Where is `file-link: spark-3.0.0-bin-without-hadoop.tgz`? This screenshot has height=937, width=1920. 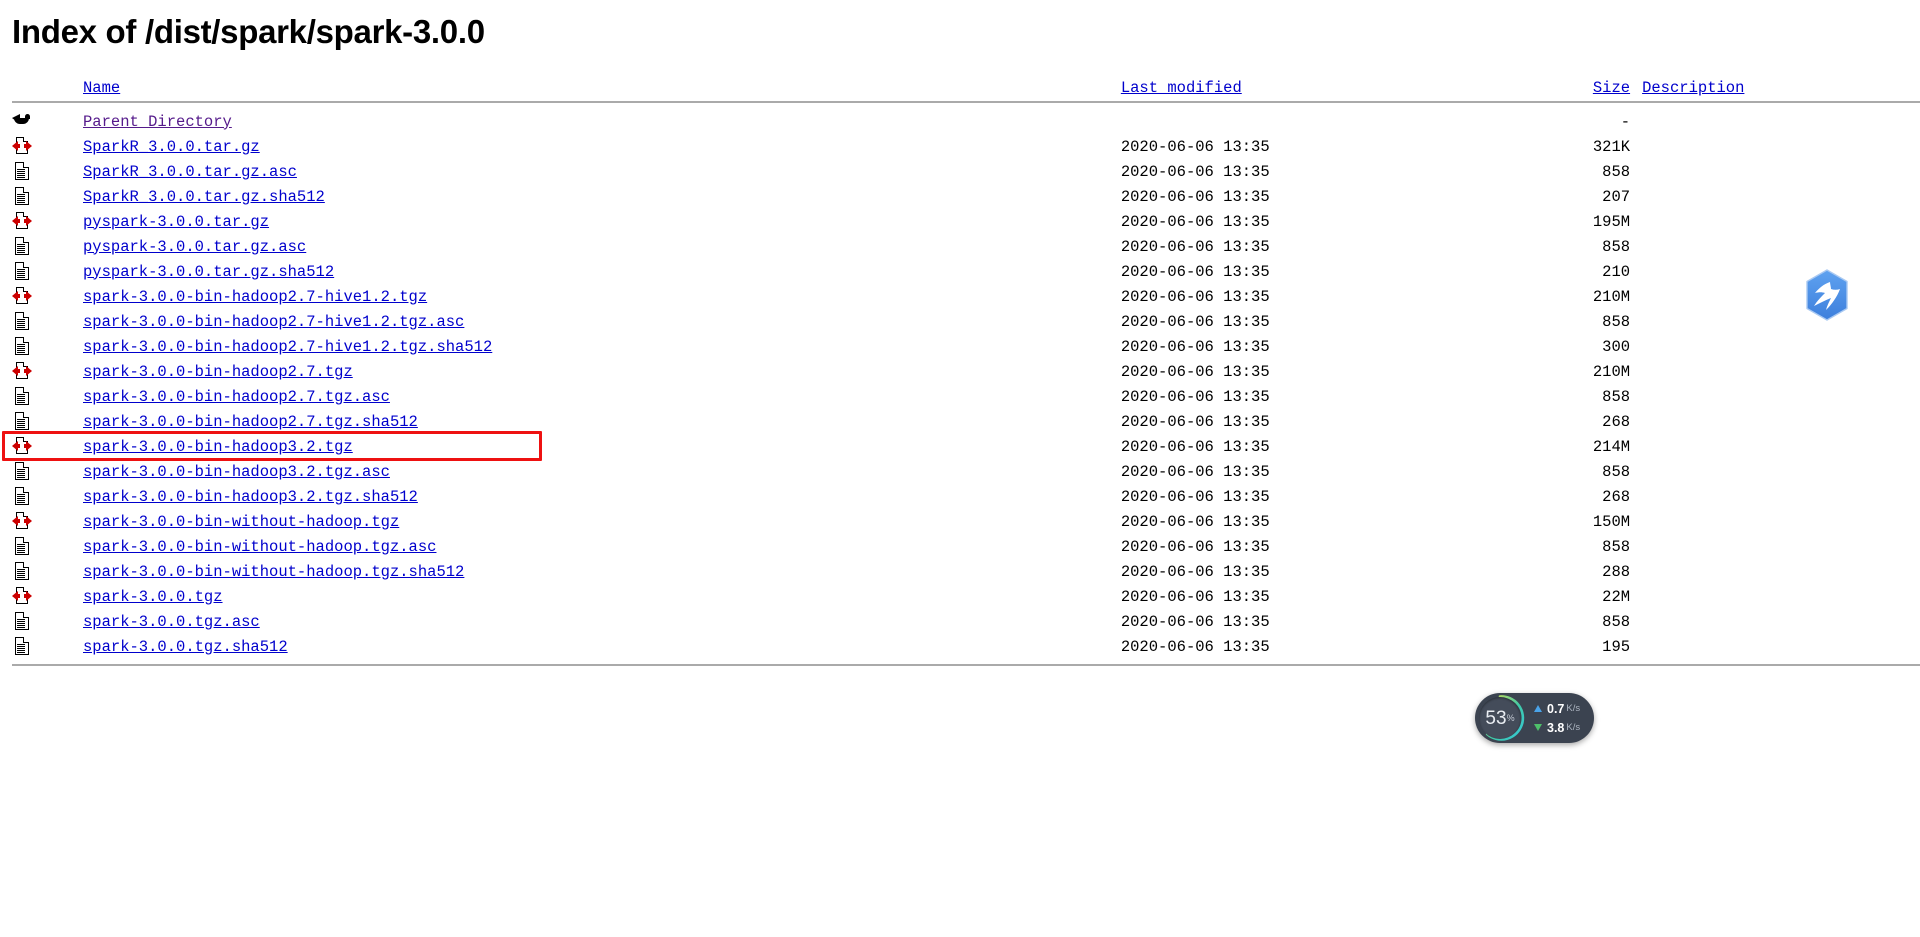
file-link: spark-3.0.0-bin-without-hadoop.tgz is located at coordinates (241, 522).